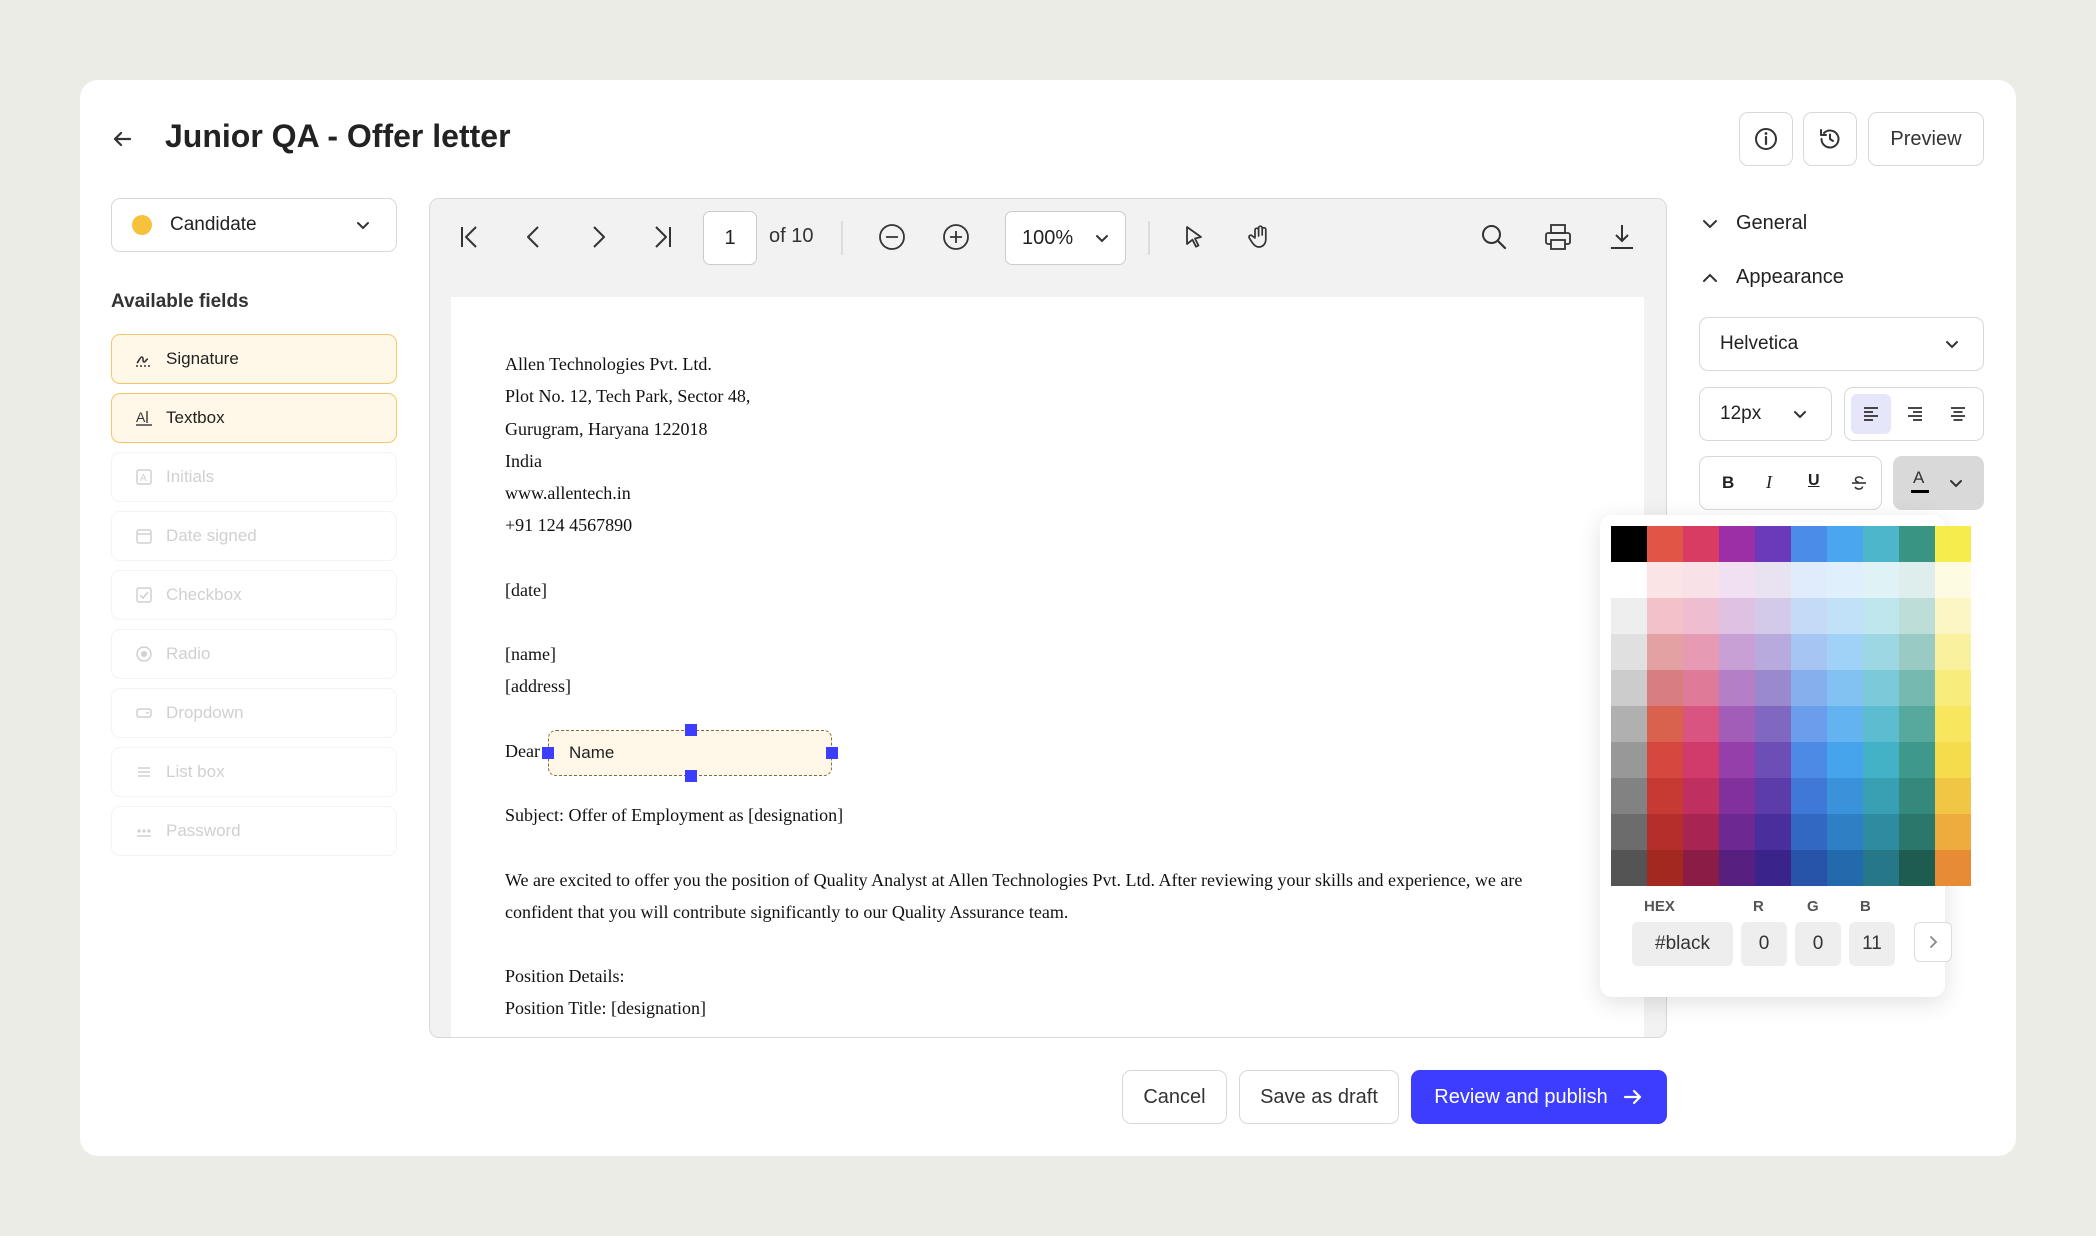  What do you see at coordinates (1772, 277) in the screenshot?
I see `appearance-section-toggle: Appearance` at bounding box center [1772, 277].